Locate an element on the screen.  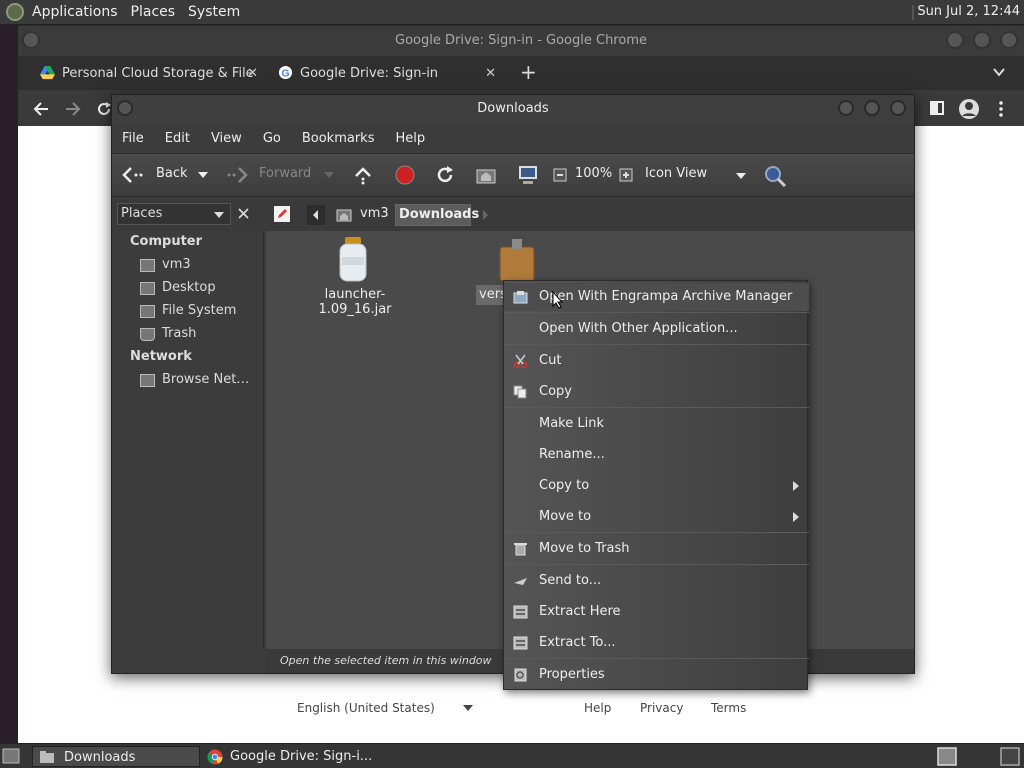
menu-item-label: Move to is located at coordinates (565, 516).